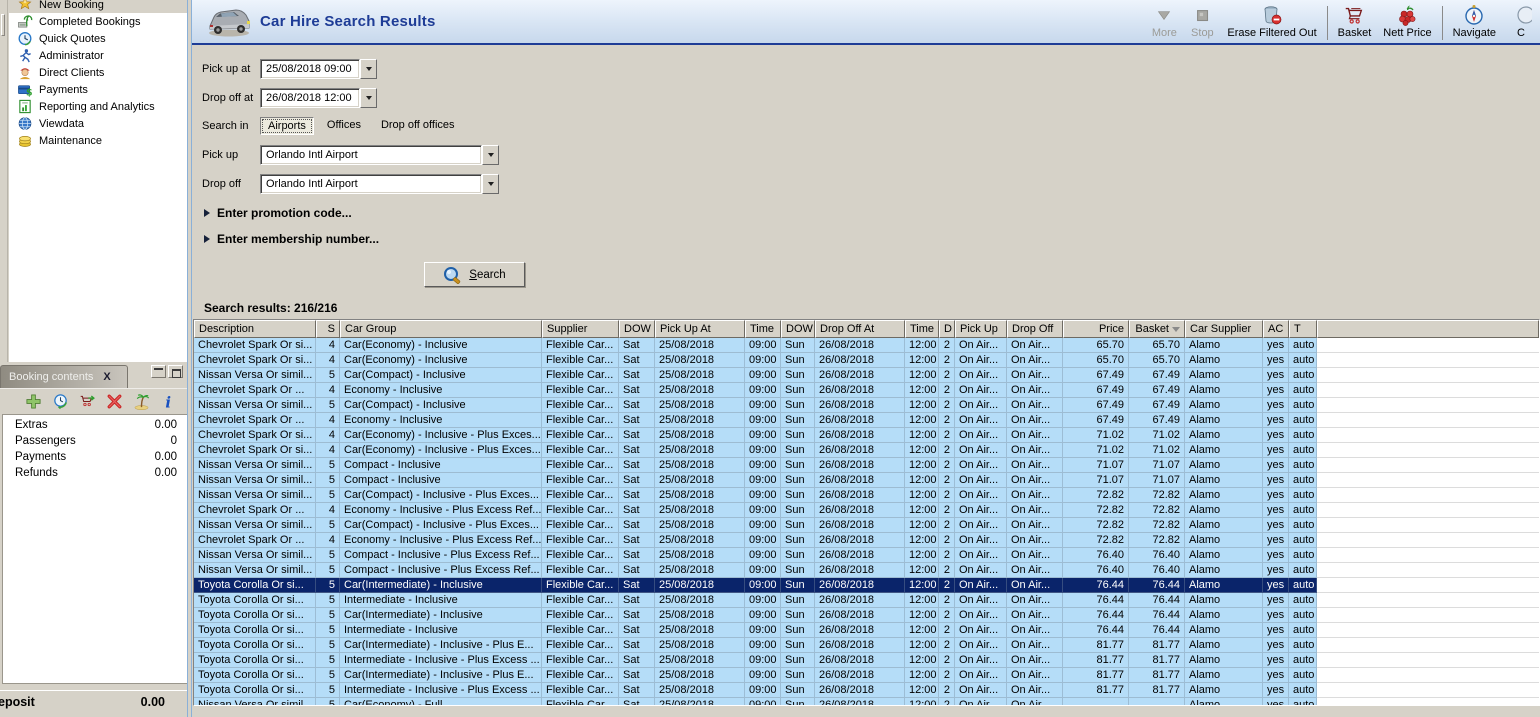 The height and width of the screenshot is (717, 1540). I want to click on add-button, so click(33, 402).